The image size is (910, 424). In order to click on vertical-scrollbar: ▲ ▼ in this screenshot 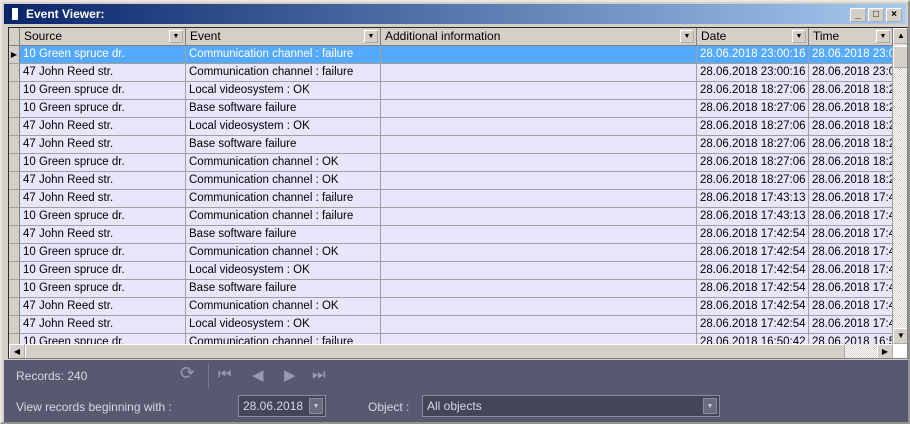, I will do `click(900, 186)`.